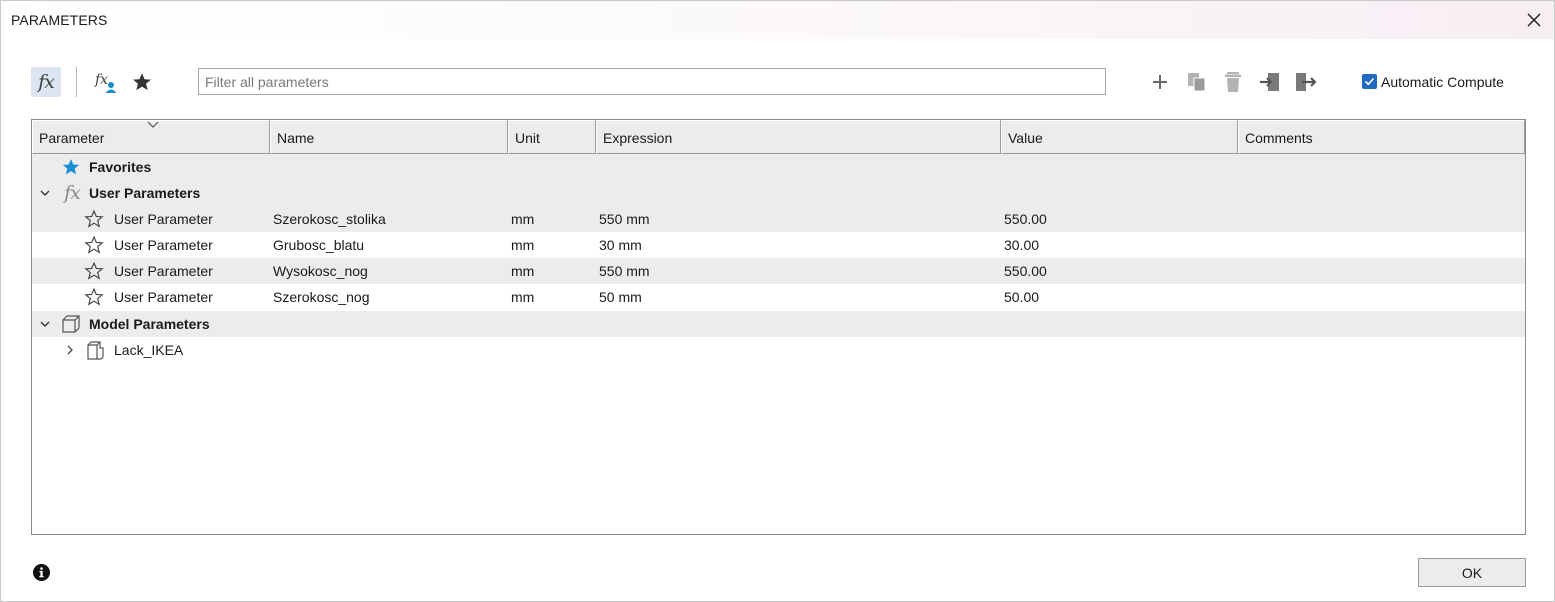 The width and height of the screenshot is (1555, 602). What do you see at coordinates (389, 137) in the screenshot?
I see `column-header-name: Name` at bounding box center [389, 137].